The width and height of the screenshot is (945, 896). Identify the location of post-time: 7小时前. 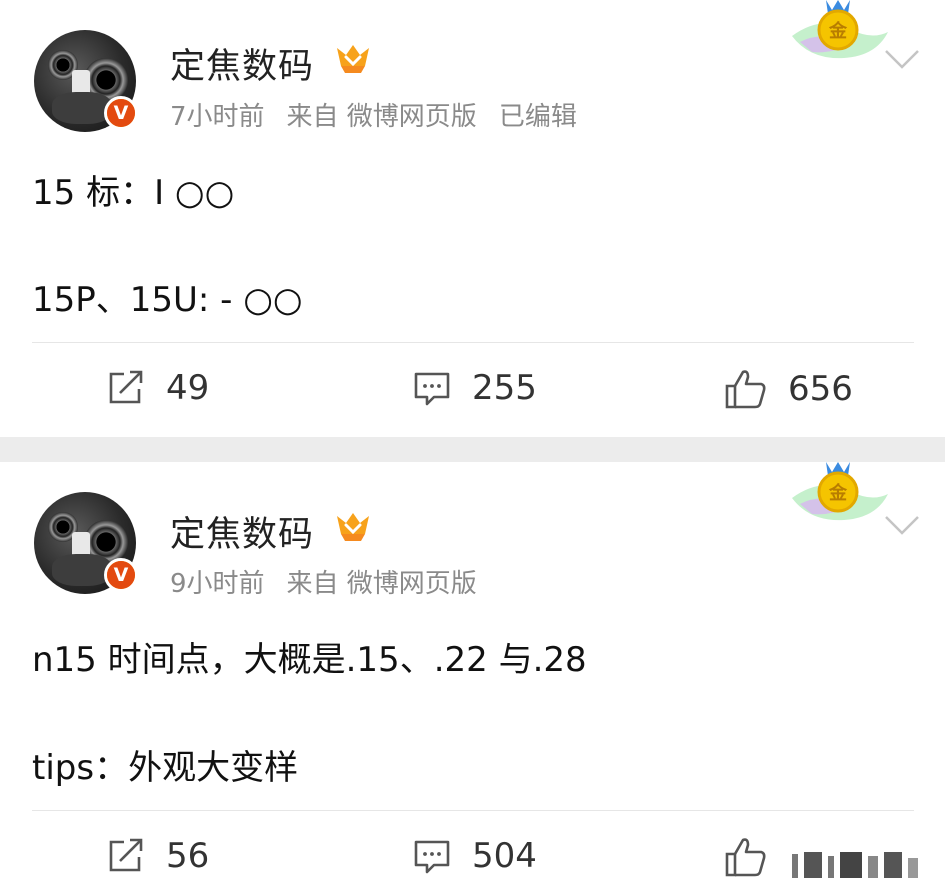
(217, 117).